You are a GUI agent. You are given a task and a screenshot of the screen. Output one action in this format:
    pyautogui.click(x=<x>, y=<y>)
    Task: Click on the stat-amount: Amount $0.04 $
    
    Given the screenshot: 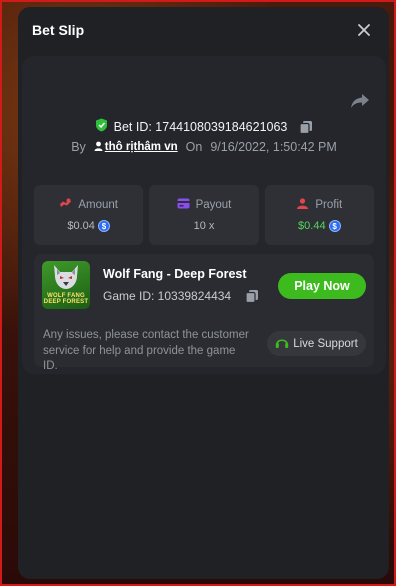 What is the action you would take?
    pyautogui.click(x=89, y=215)
    